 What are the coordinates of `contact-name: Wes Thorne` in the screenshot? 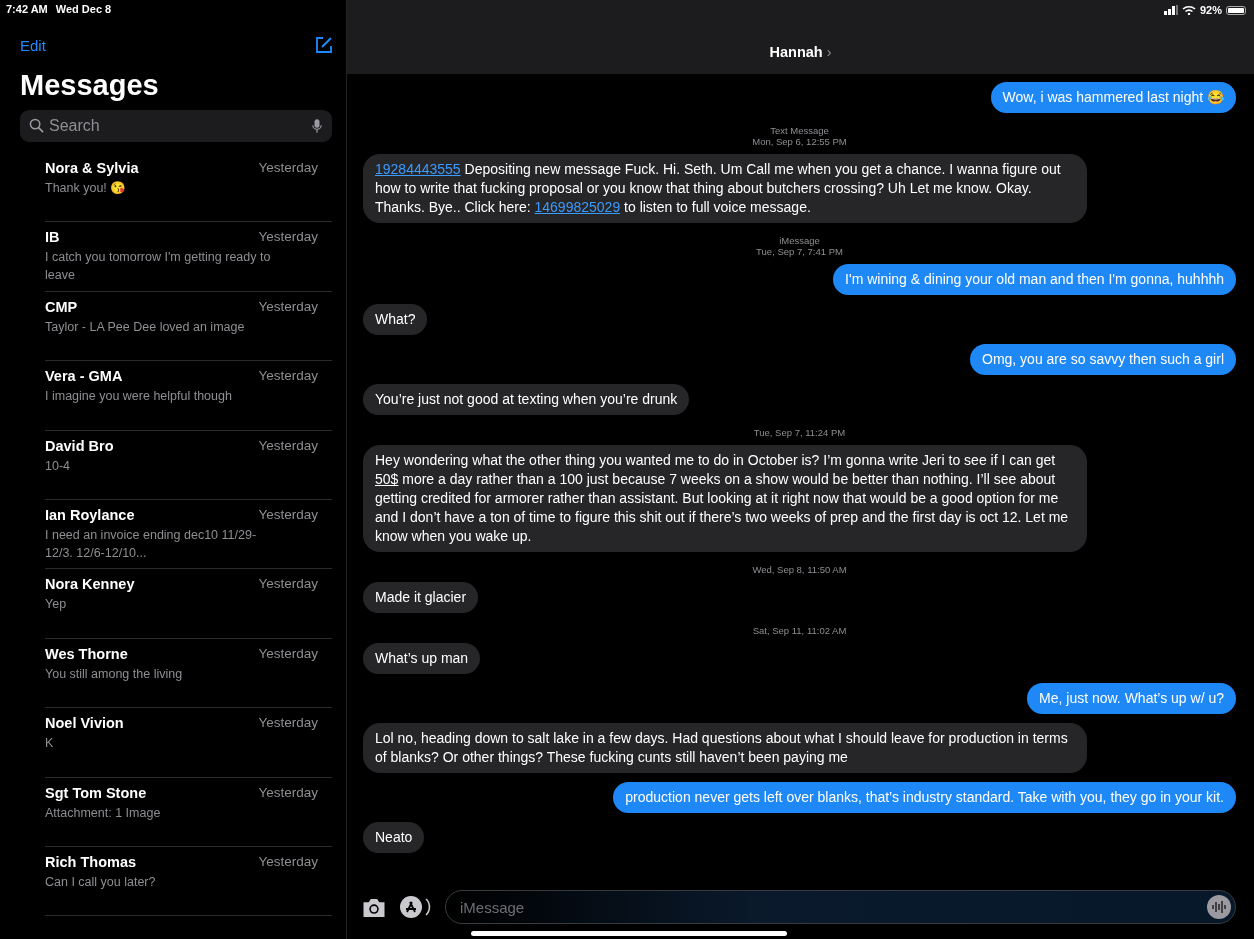 It's located at (86, 653).